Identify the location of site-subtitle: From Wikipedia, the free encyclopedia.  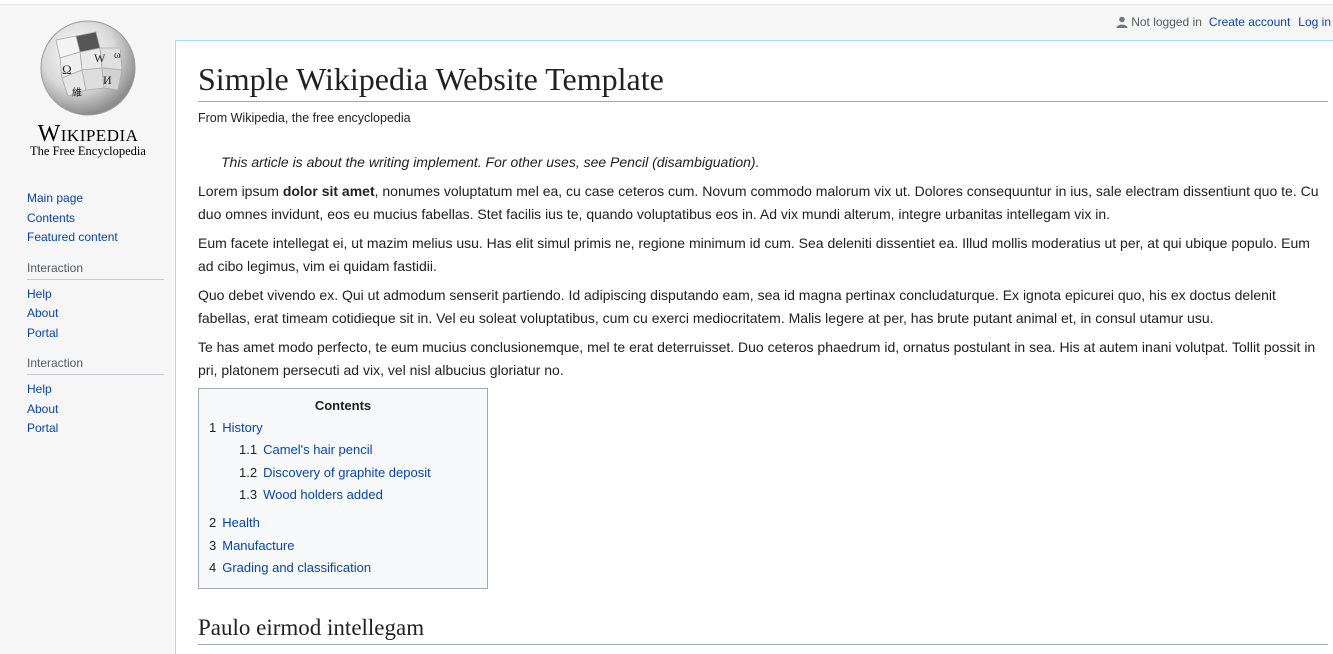
(304, 118).